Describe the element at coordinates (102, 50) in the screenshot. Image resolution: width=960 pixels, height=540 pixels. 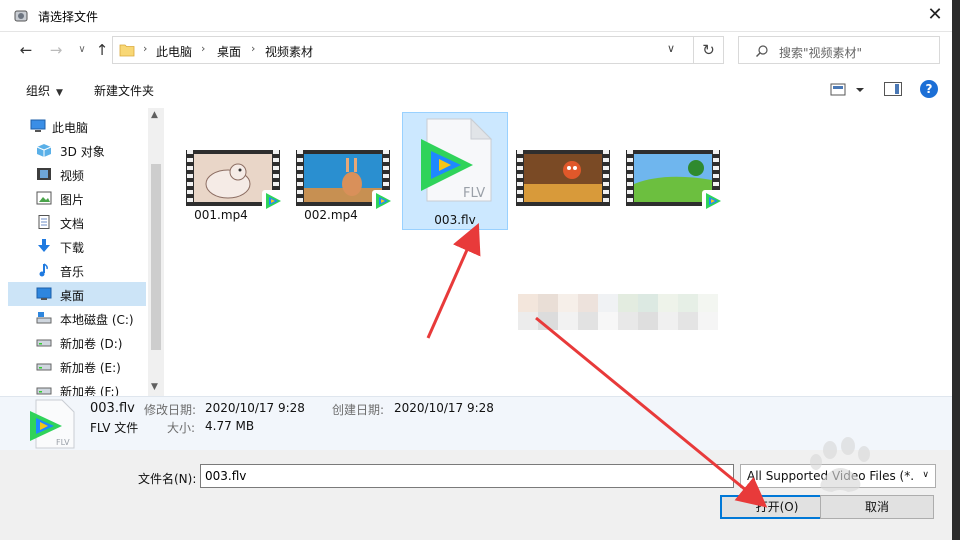
I see `up-button: ↑` at that location.